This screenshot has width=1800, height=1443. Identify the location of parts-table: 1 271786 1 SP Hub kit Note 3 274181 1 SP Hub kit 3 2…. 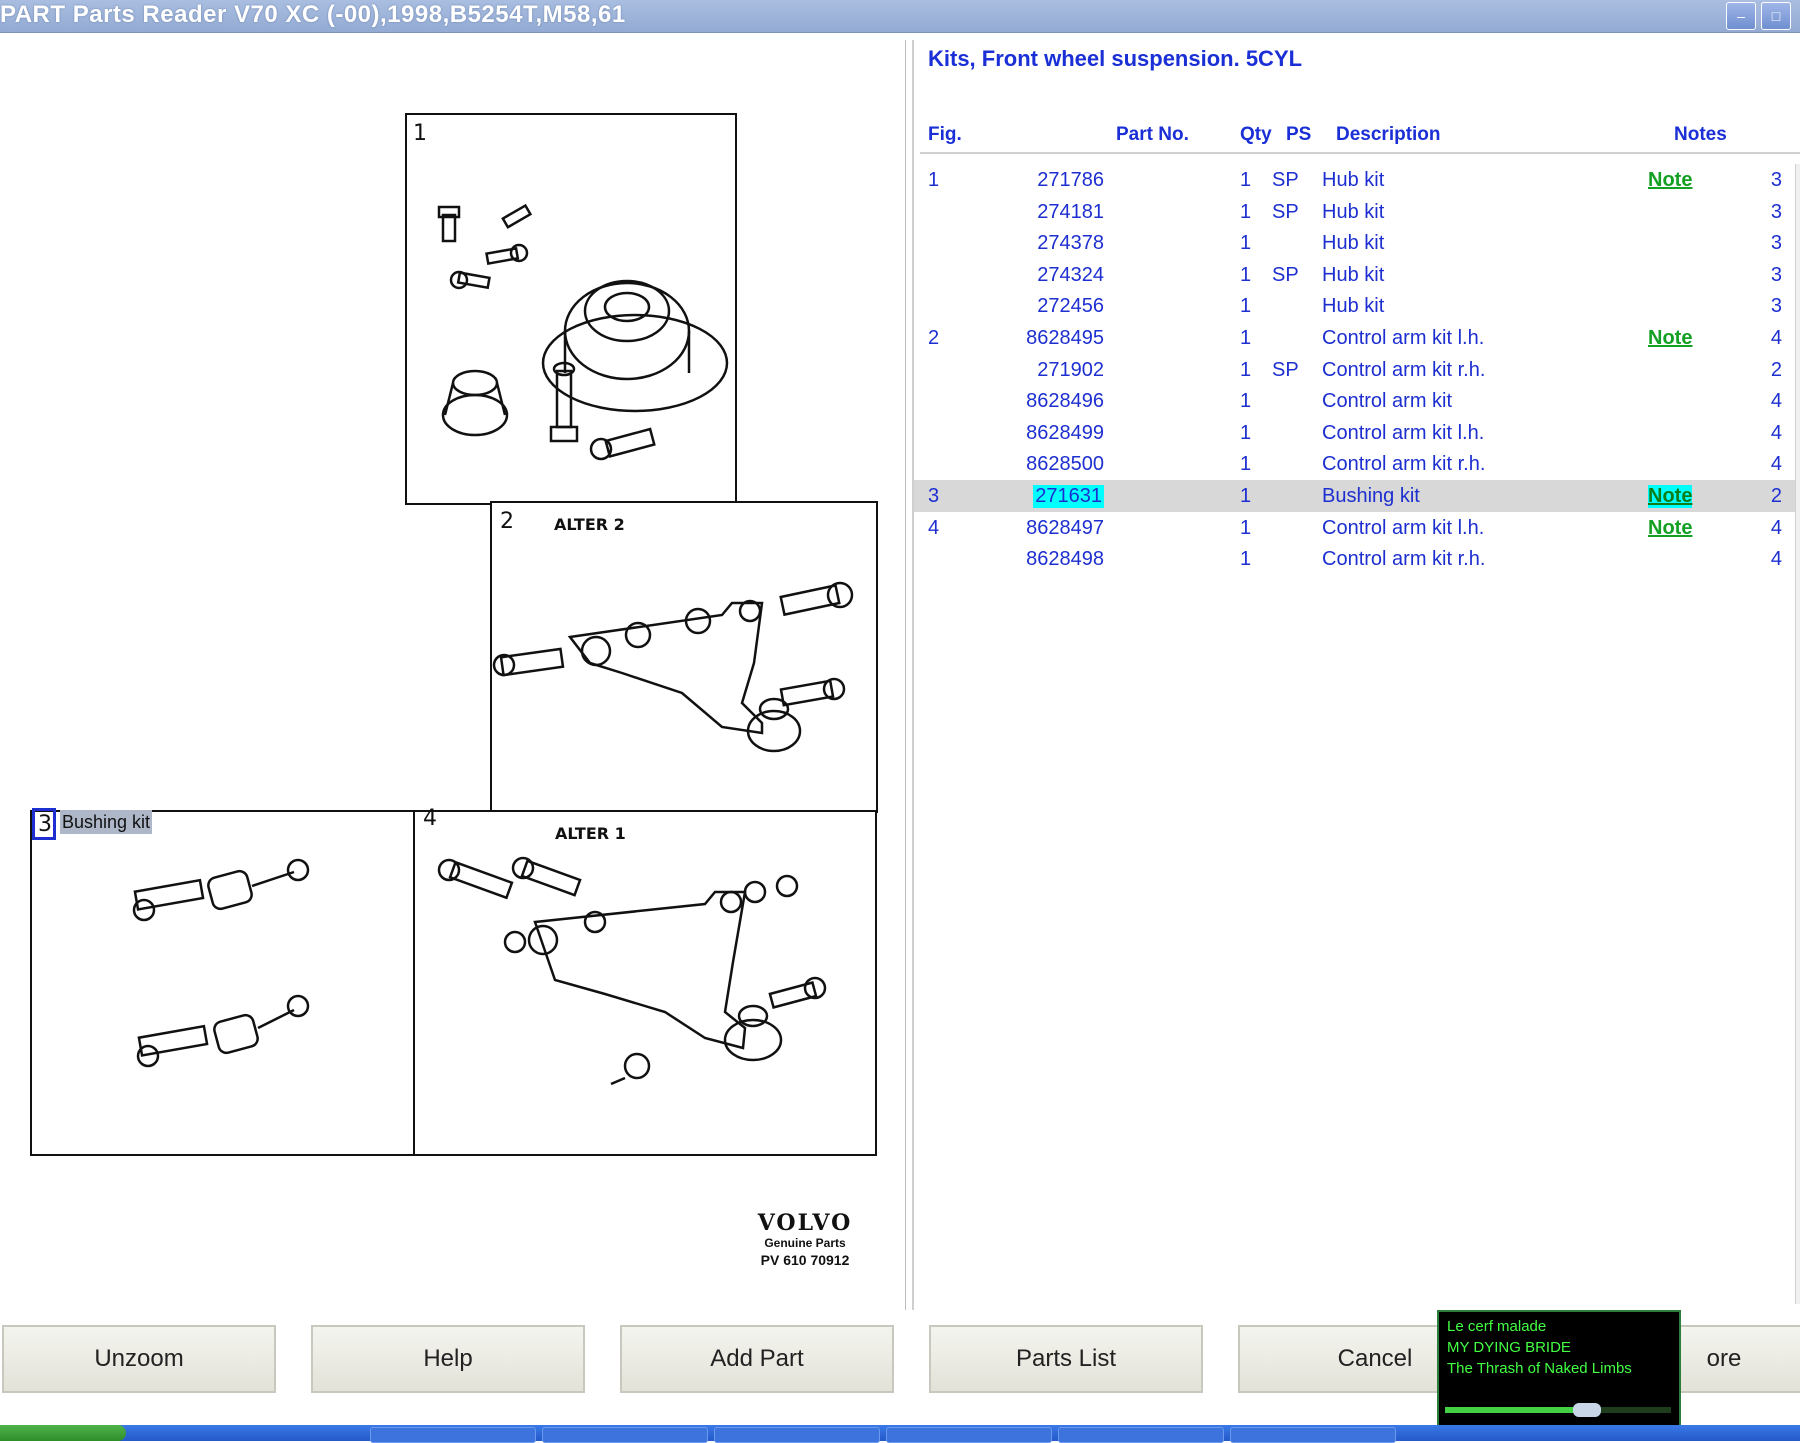
(1357, 369).